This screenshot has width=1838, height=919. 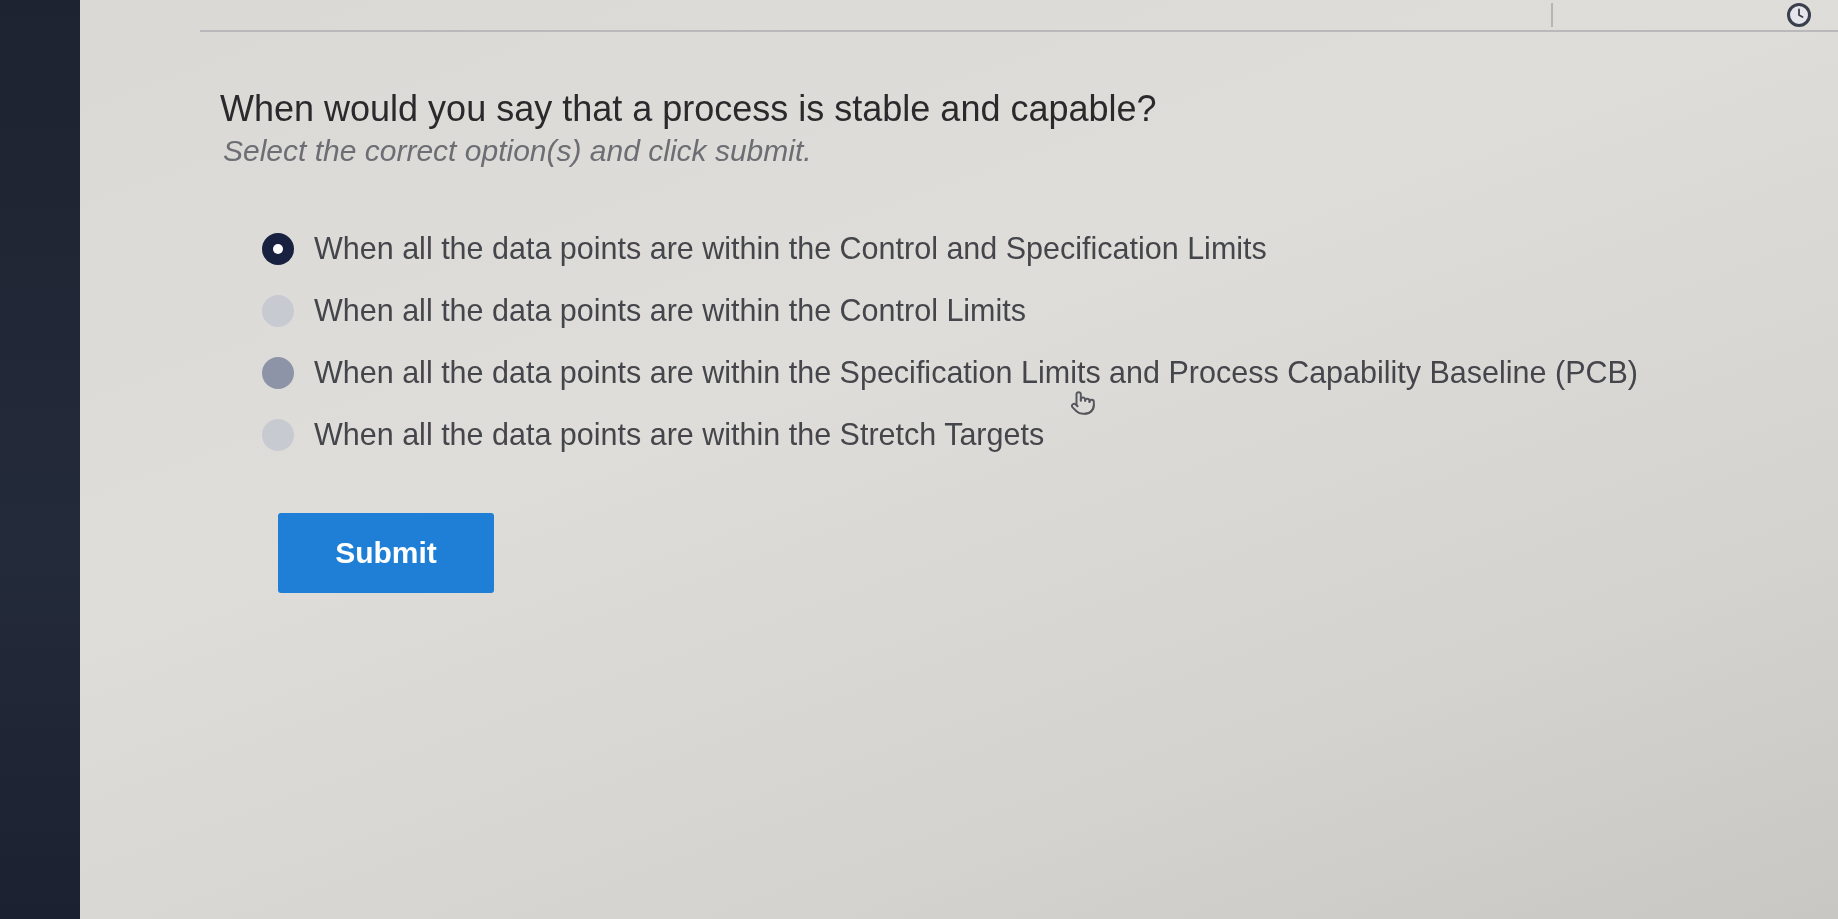 I want to click on question-instruction: Select the correct option(s) and click submit., so click(x=517, y=150).